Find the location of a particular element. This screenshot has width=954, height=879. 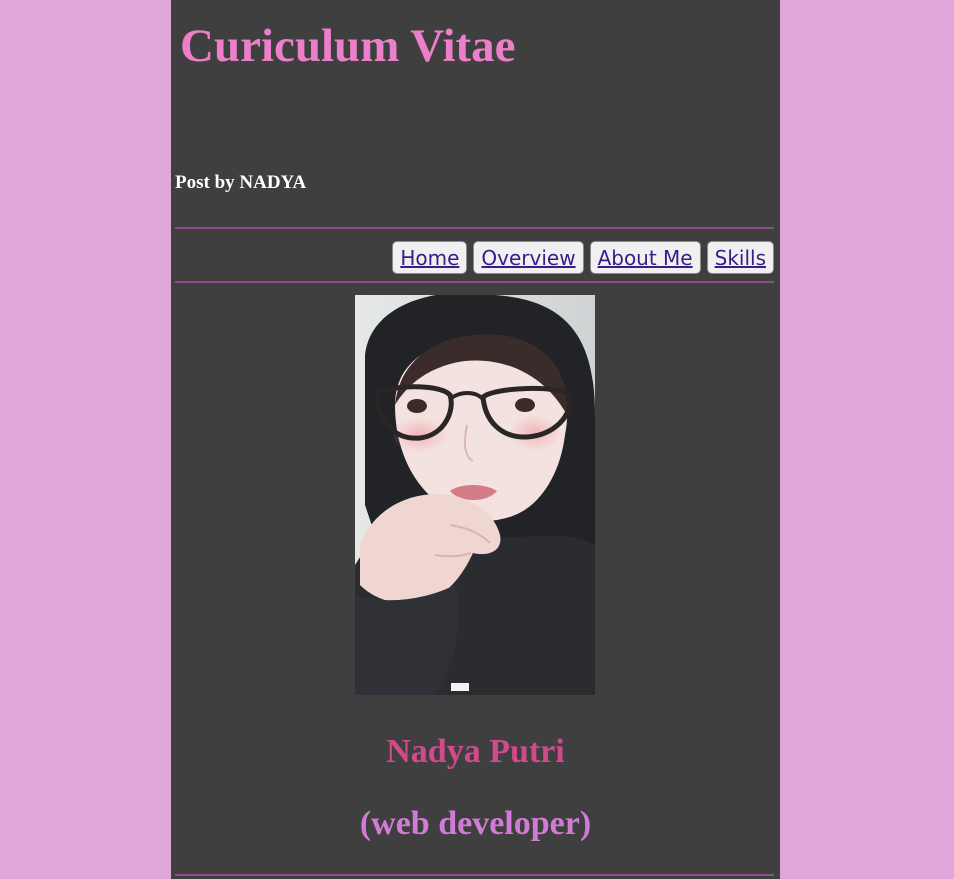

profile-name: Nadya Putri is located at coordinates (475, 751).